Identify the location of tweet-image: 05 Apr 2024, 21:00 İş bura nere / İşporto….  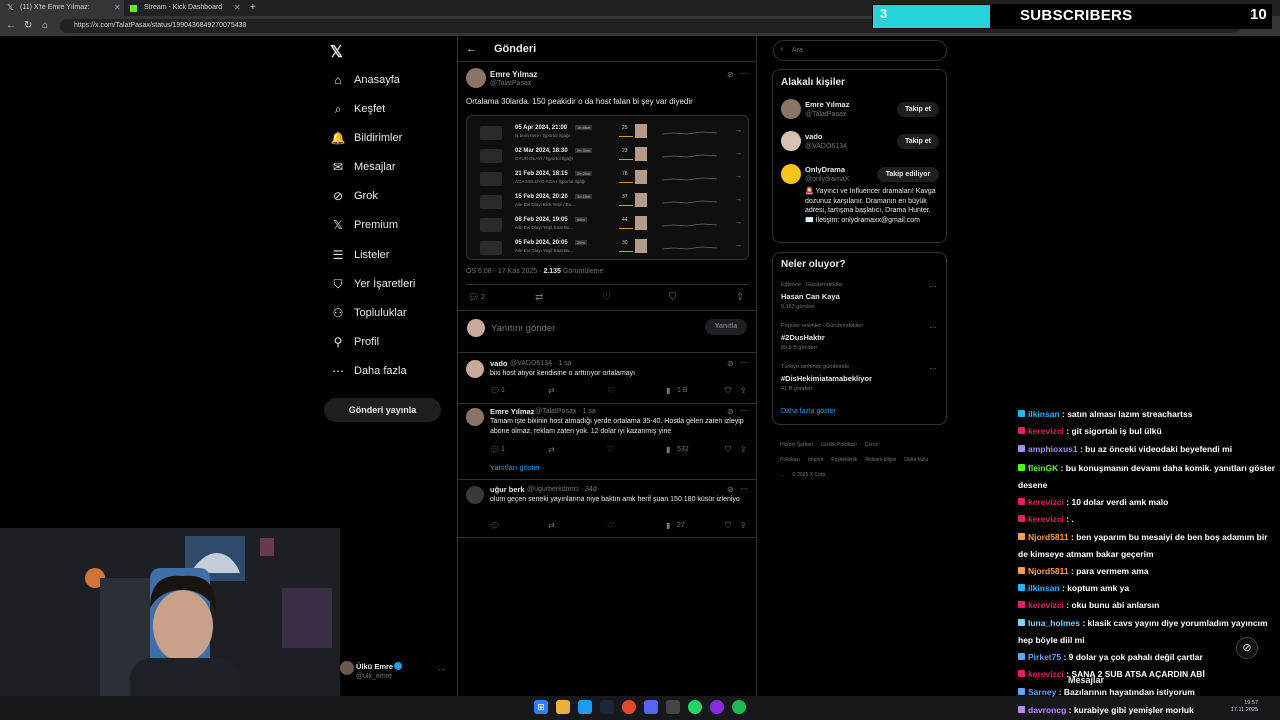
(607, 187).